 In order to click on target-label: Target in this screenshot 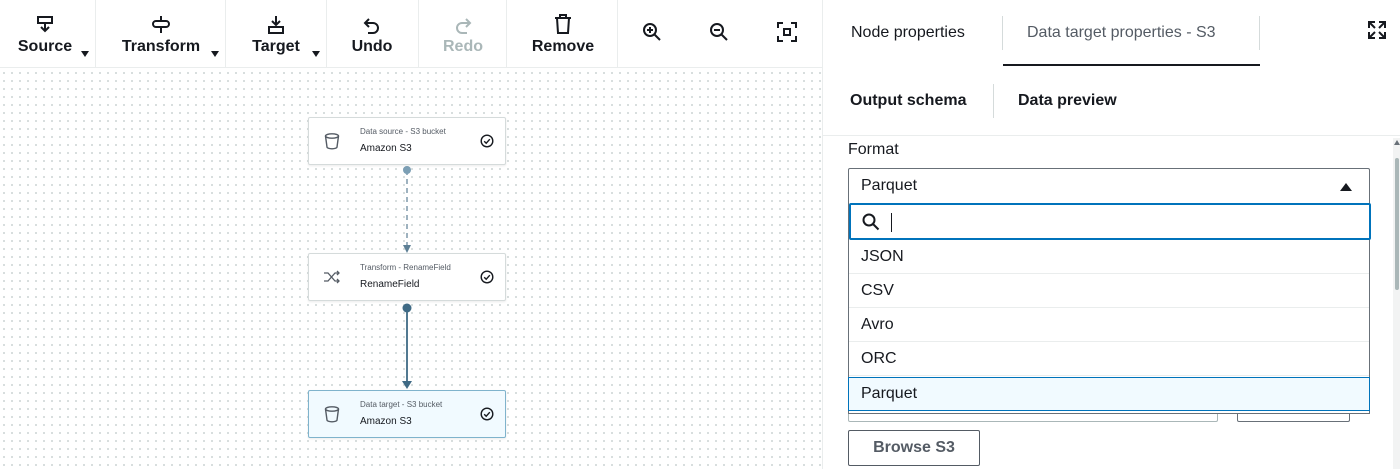, I will do `click(276, 46)`.